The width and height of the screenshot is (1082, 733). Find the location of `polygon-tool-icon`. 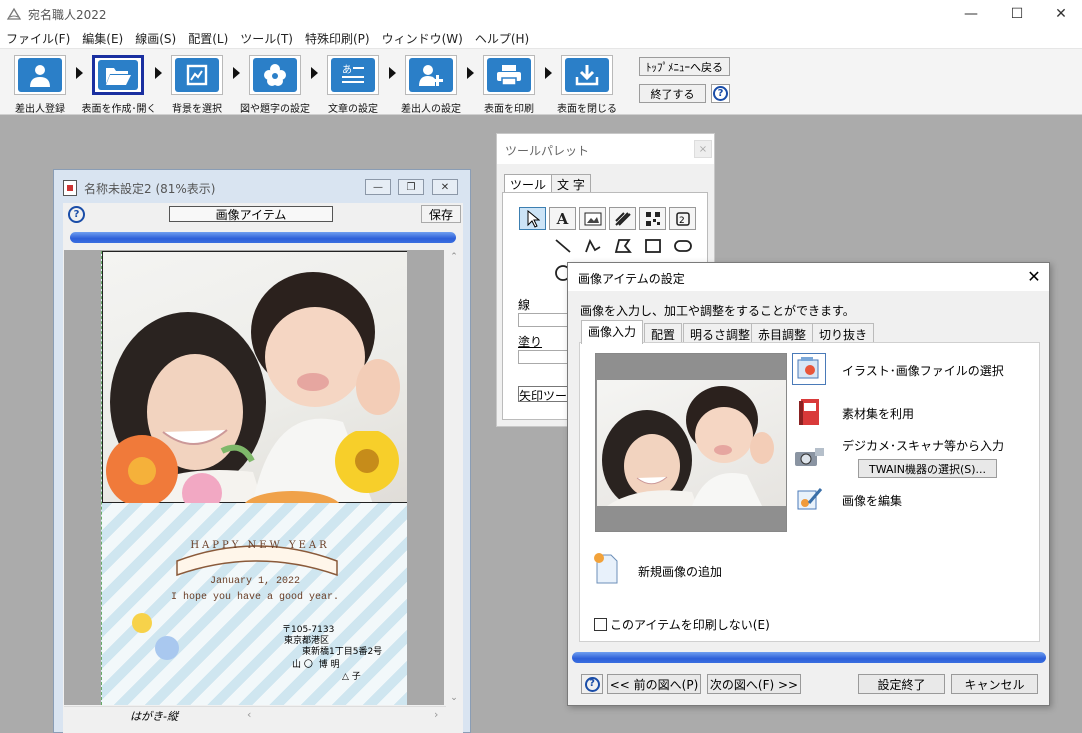

polygon-tool-icon is located at coordinates (622, 245).